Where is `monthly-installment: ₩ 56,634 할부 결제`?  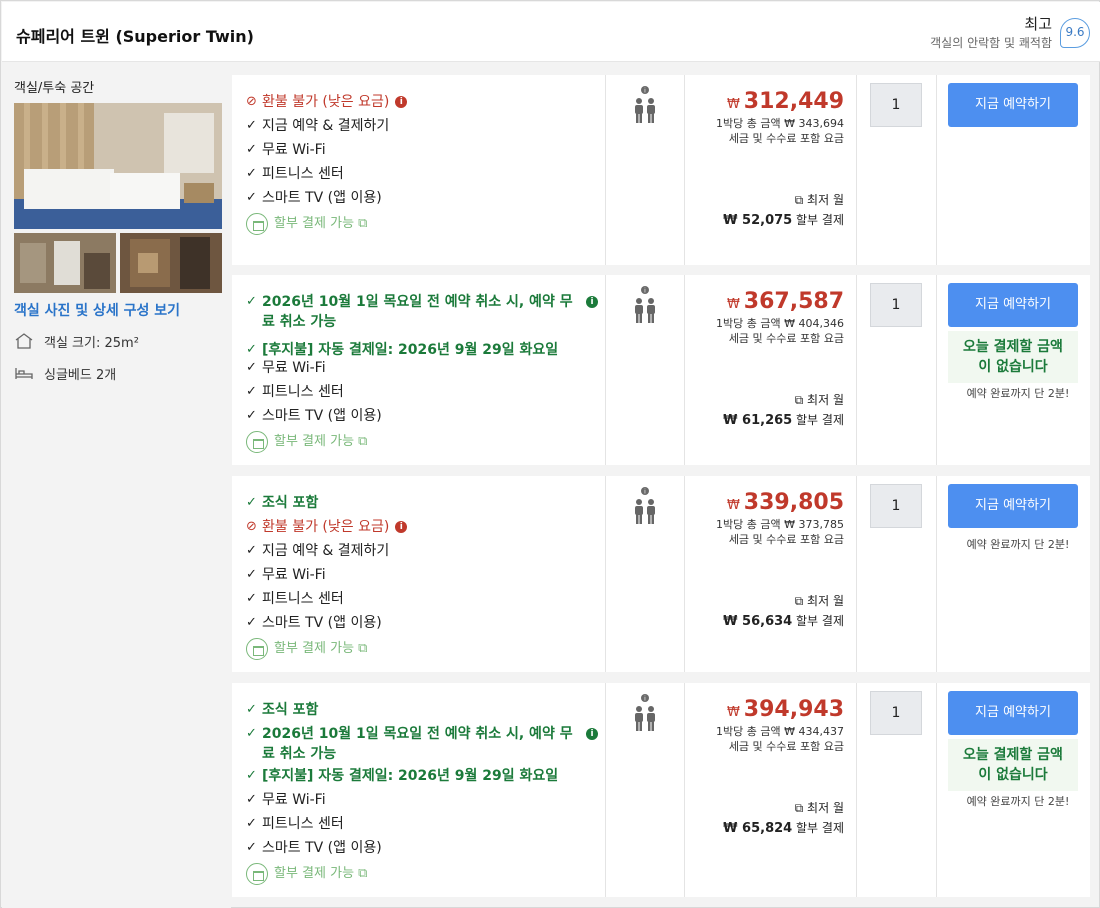
monthly-installment: ₩ 56,634 할부 결제 is located at coordinates (783, 621).